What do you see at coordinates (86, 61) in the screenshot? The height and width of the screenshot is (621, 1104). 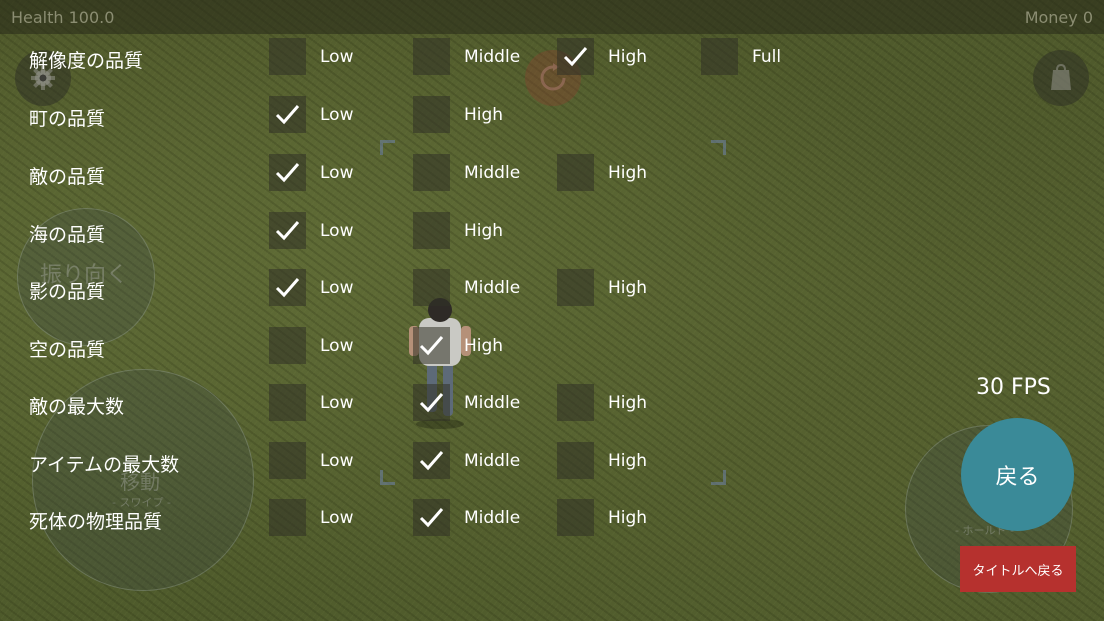 I see `setting-label: 解像度の品質` at bounding box center [86, 61].